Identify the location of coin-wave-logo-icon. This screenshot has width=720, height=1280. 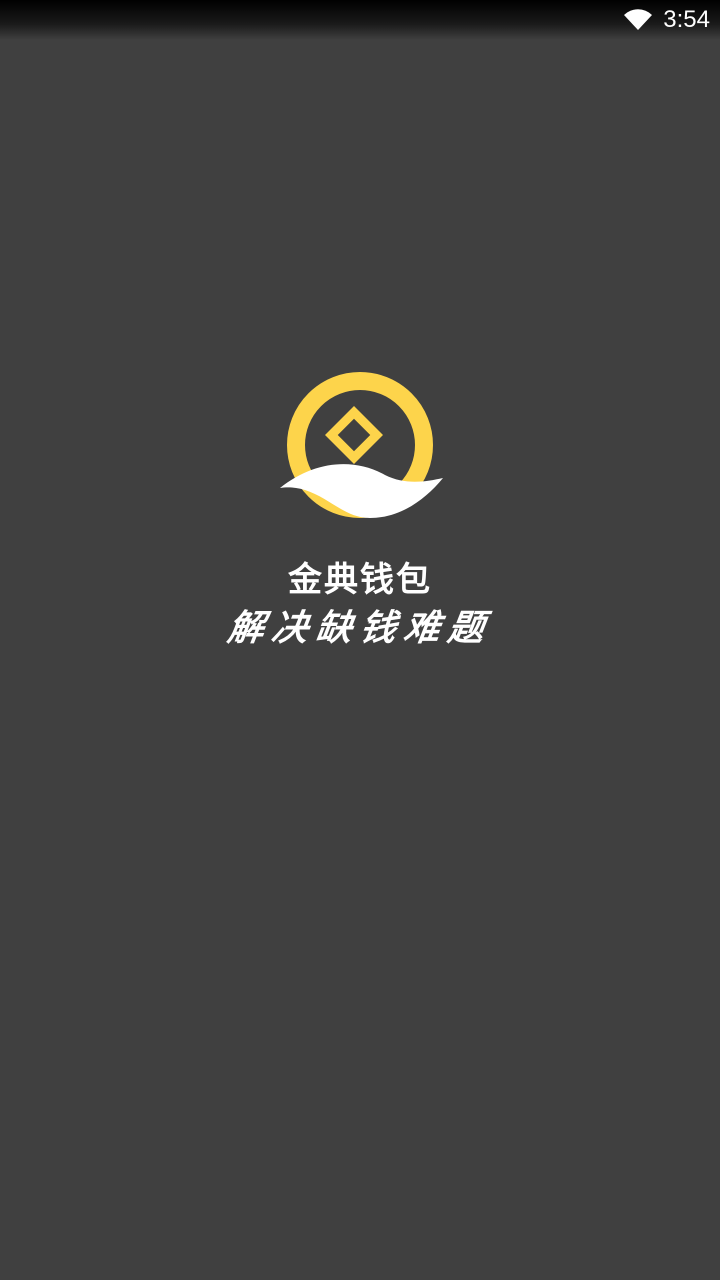
(360, 450).